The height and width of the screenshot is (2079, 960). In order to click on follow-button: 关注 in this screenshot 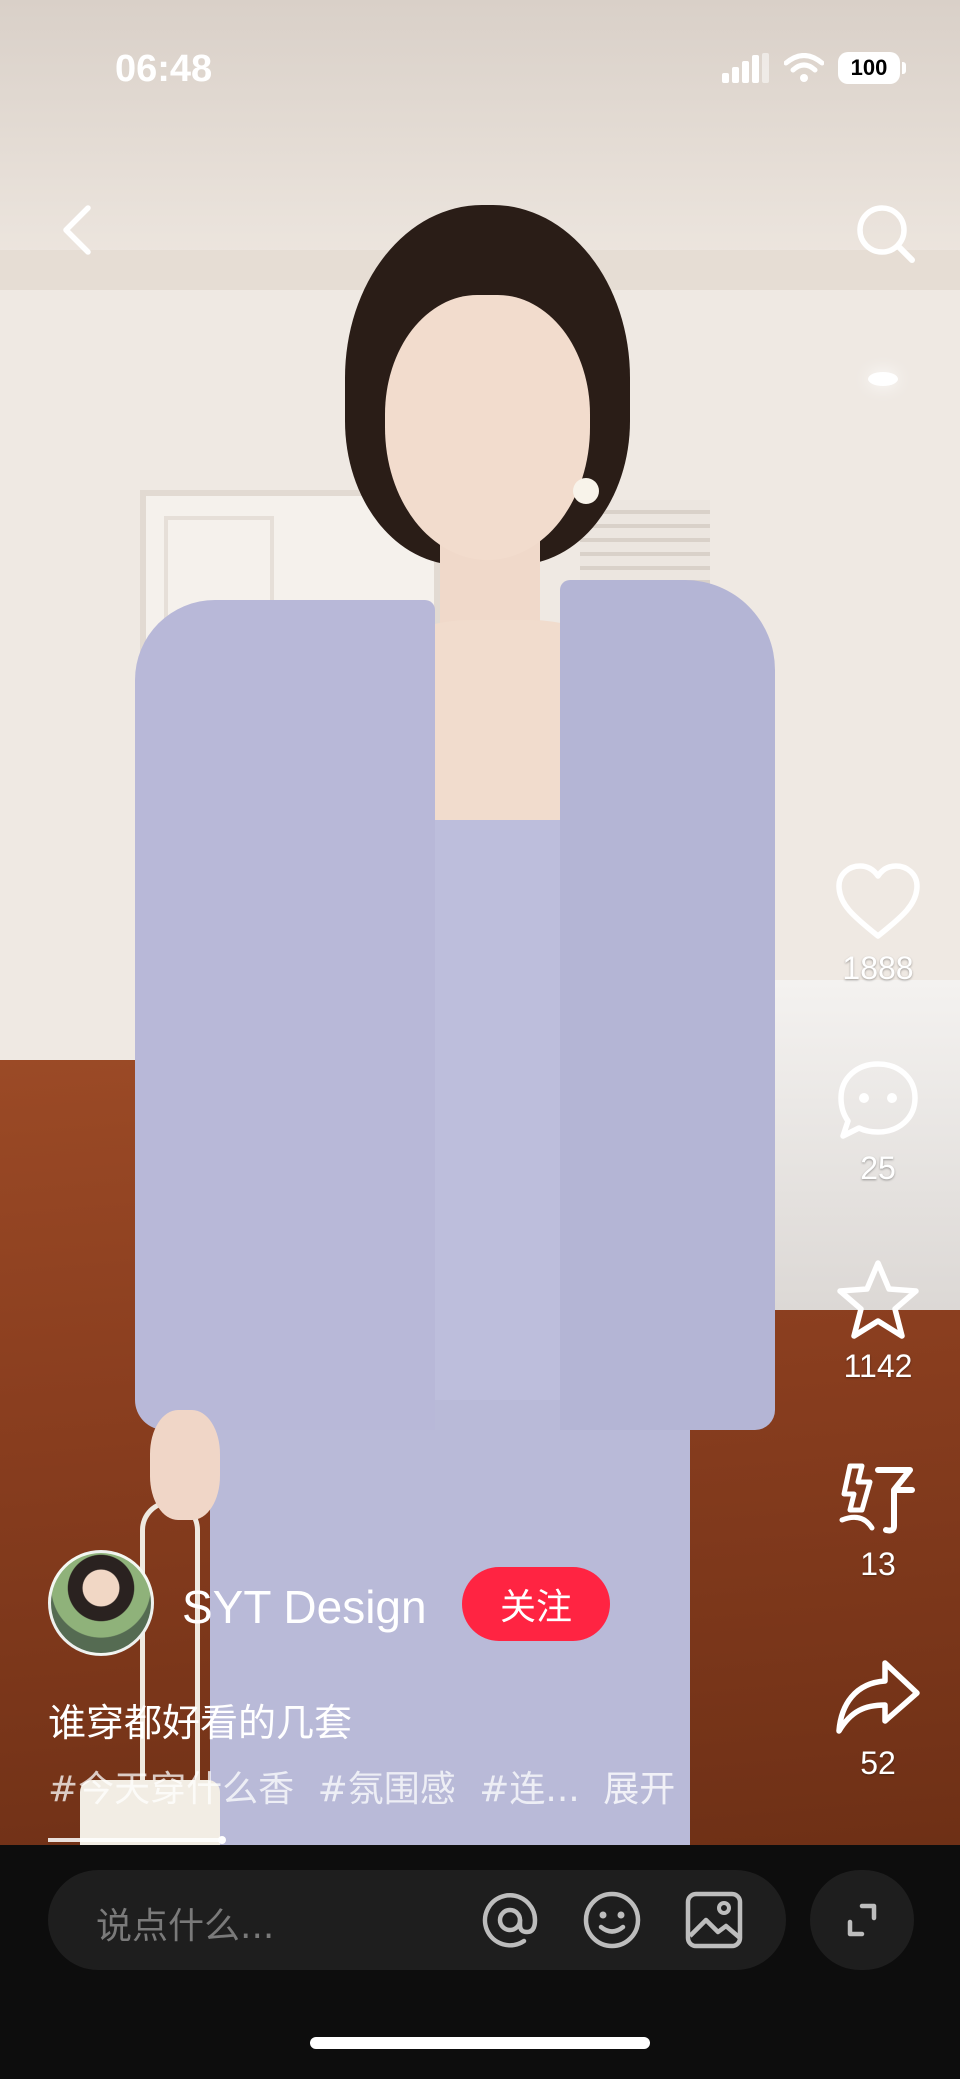, I will do `click(536, 1604)`.